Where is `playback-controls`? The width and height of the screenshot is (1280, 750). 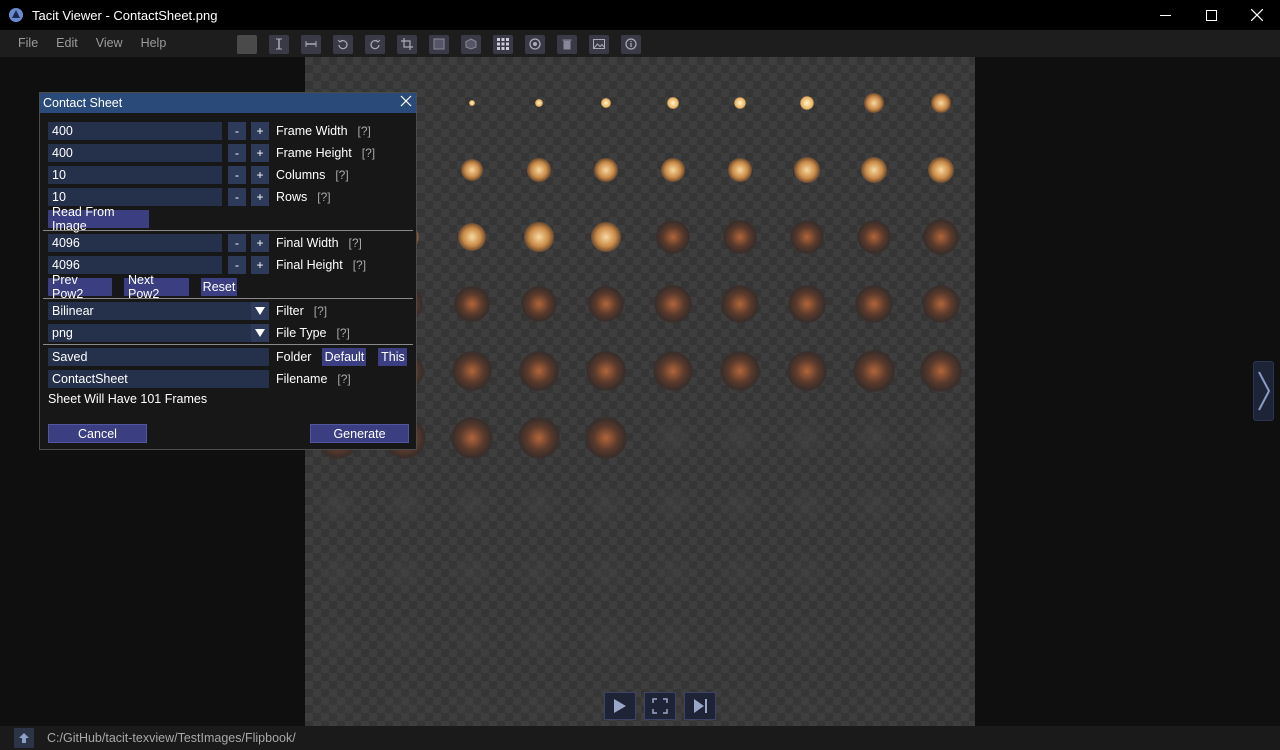
playback-controls is located at coordinates (660, 706).